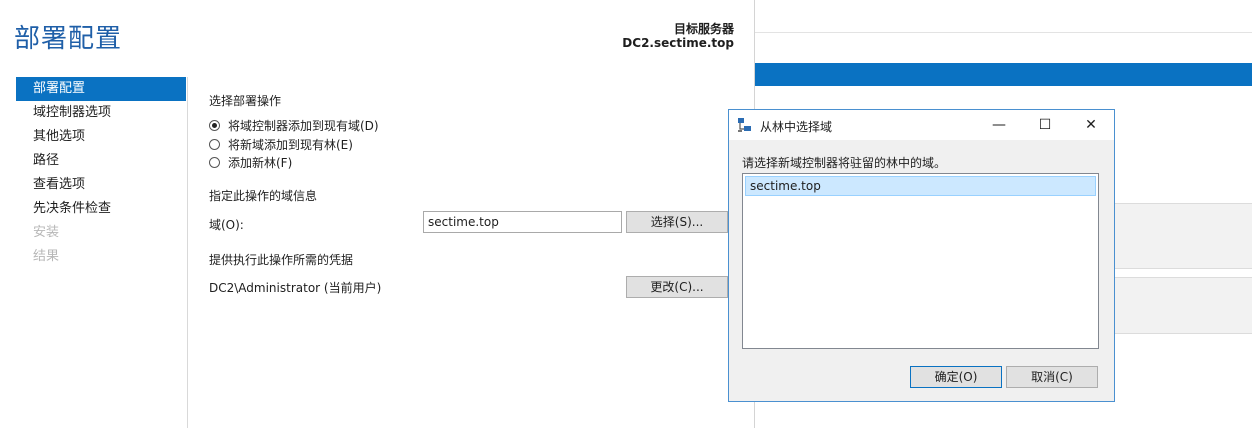 The image size is (1252, 428). Describe the element at coordinates (226, 225) in the screenshot. I see `domain-label: 域(O):` at that location.